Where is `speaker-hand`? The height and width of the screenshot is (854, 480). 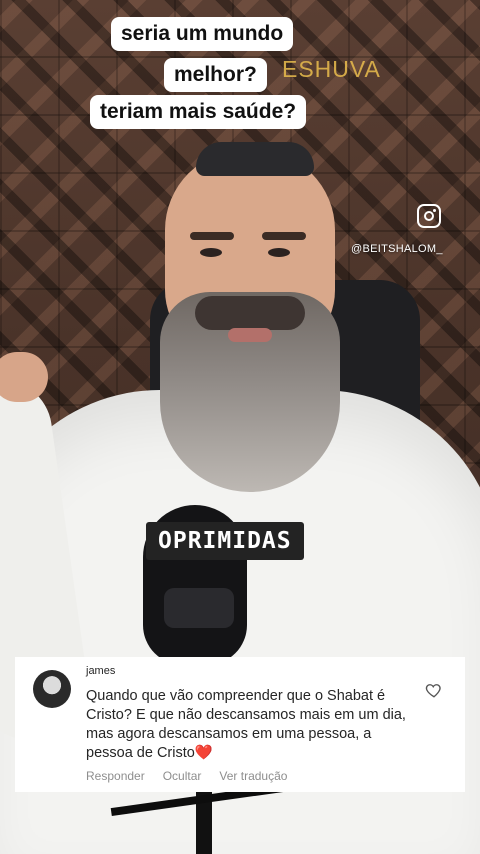
speaker-hand is located at coordinates (24, 377).